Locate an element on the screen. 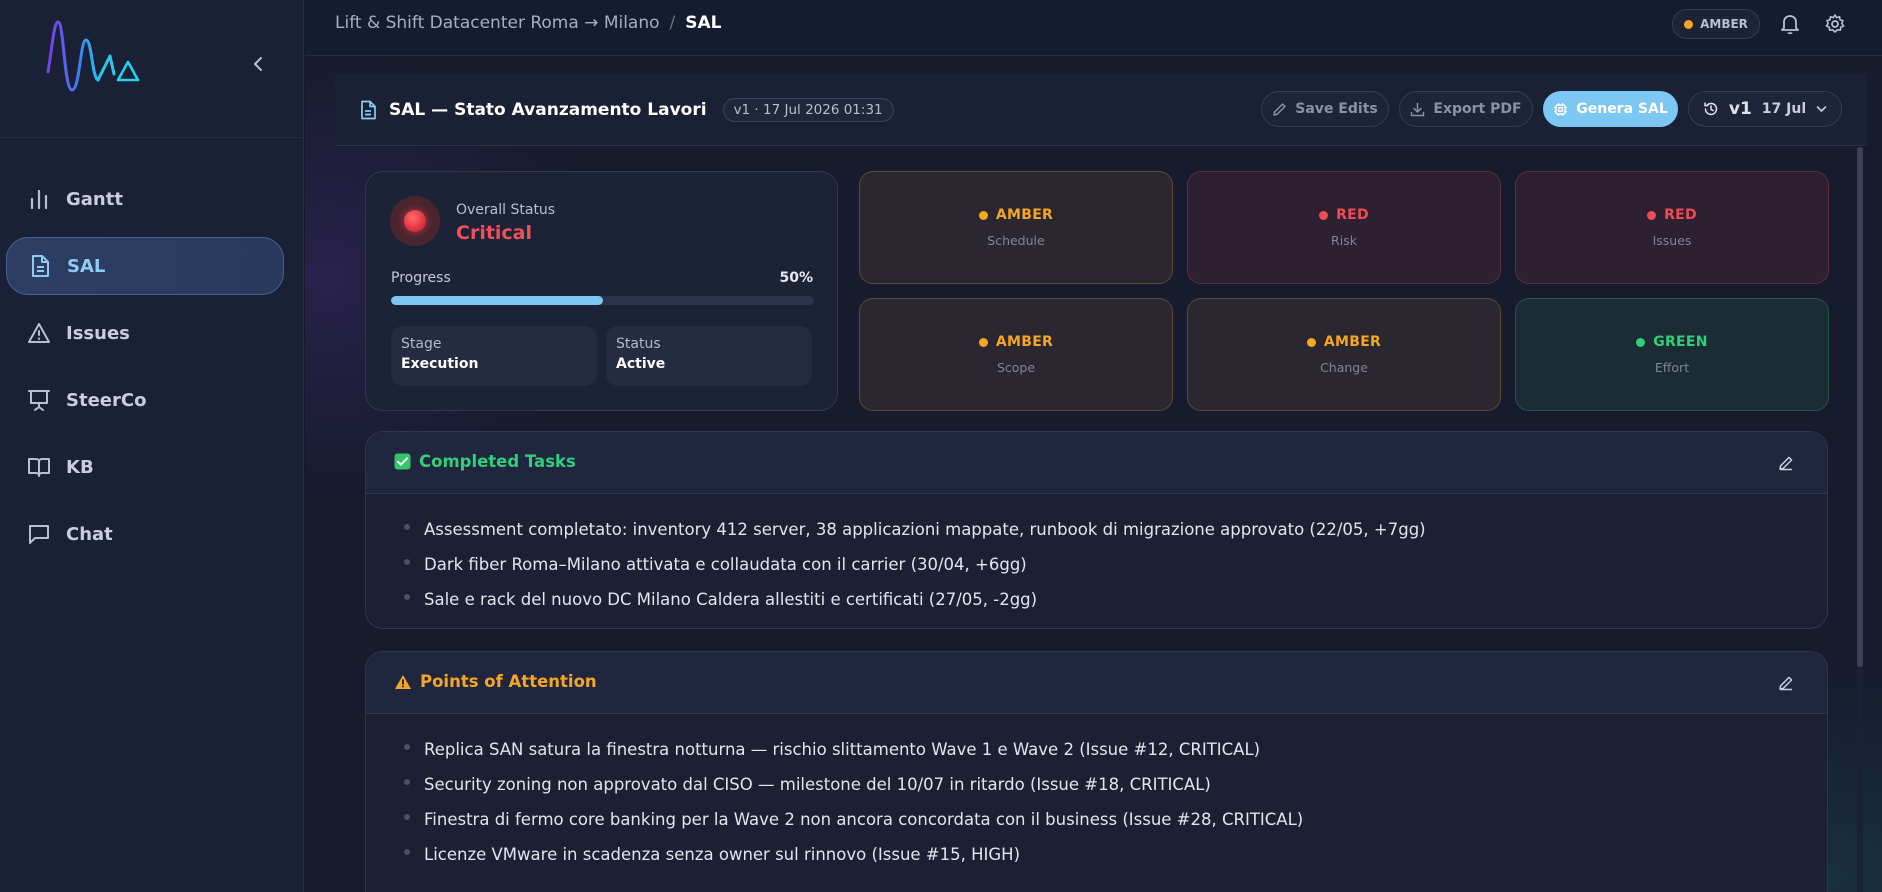  status-value: Active is located at coordinates (641, 364).